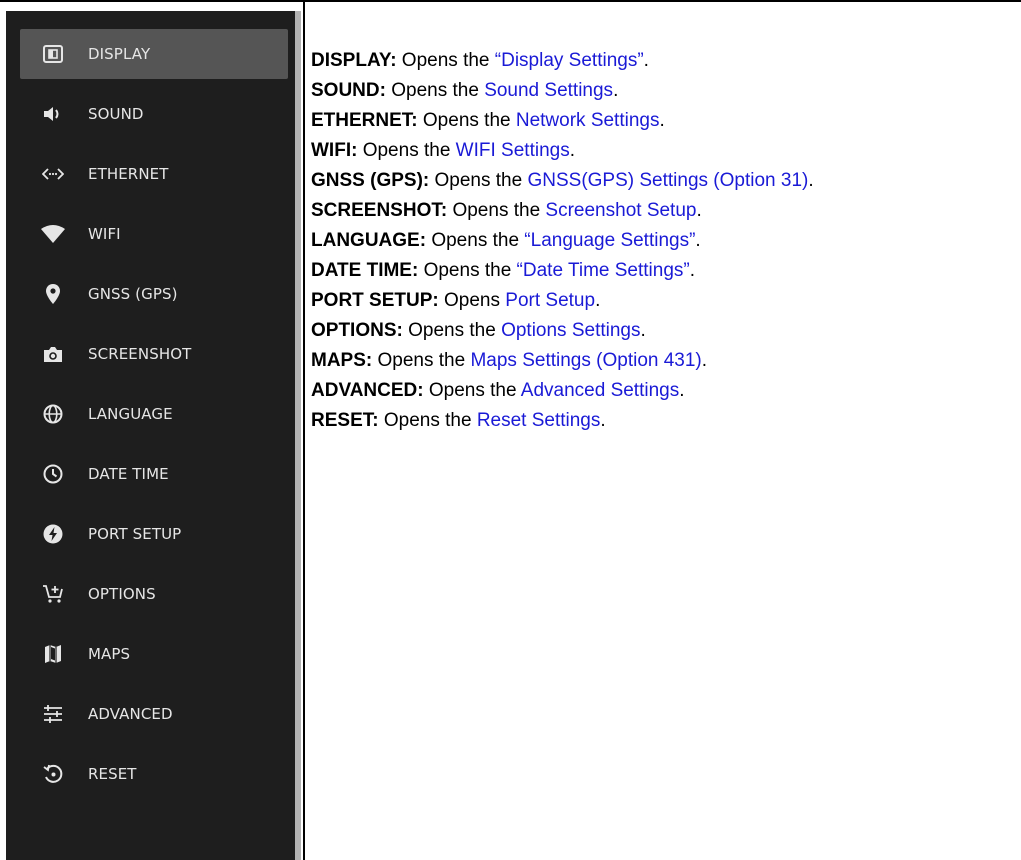  Describe the element at coordinates (116, 114) in the screenshot. I see `sidebar-item-label: SOUND` at that location.